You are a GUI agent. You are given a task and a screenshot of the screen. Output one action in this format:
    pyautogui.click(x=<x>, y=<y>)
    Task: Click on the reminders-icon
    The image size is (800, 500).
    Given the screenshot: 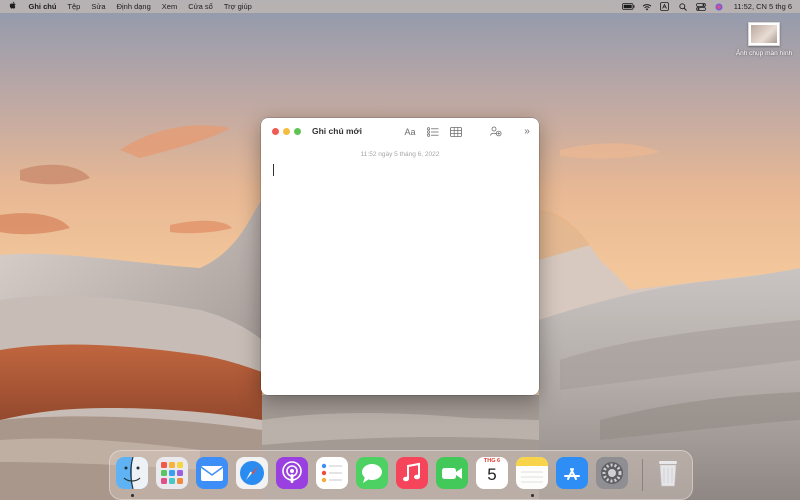 What is the action you would take?
    pyautogui.click(x=332, y=473)
    